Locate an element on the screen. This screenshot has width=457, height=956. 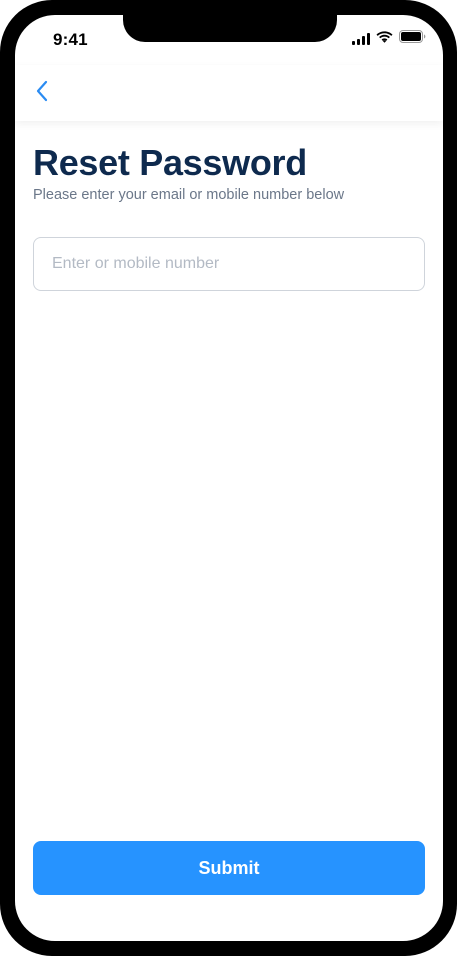
email-or-mobile-input is located at coordinates (229, 264).